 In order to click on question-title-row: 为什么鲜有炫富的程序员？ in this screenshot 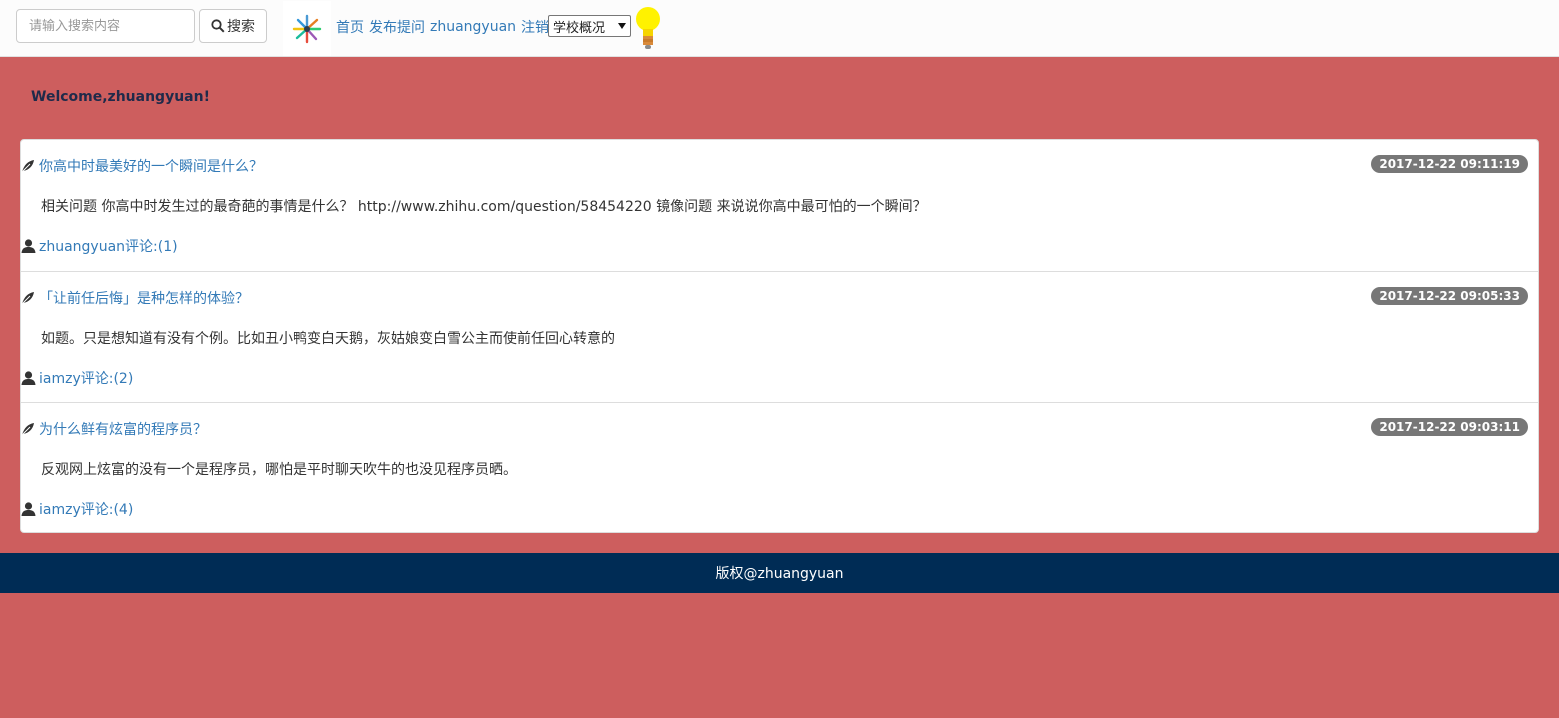, I will do `click(114, 429)`.